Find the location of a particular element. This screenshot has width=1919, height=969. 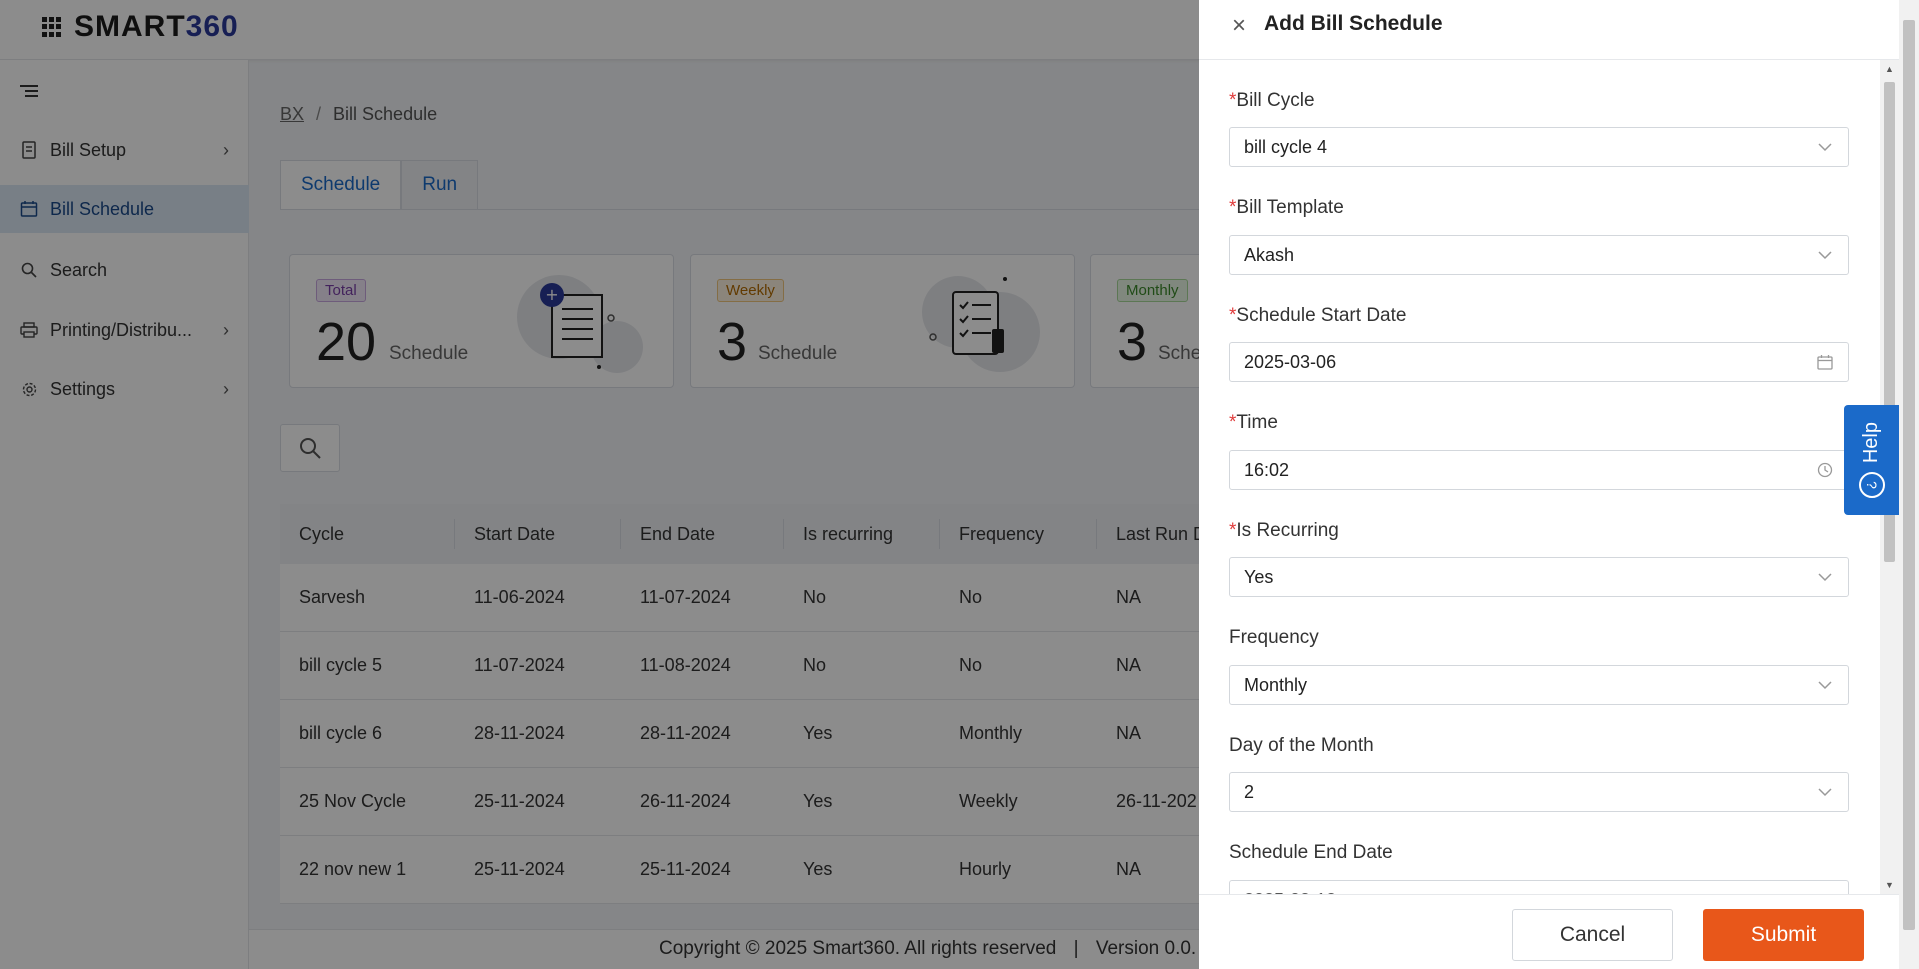

help-label: Help is located at coordinates (1871, 443).